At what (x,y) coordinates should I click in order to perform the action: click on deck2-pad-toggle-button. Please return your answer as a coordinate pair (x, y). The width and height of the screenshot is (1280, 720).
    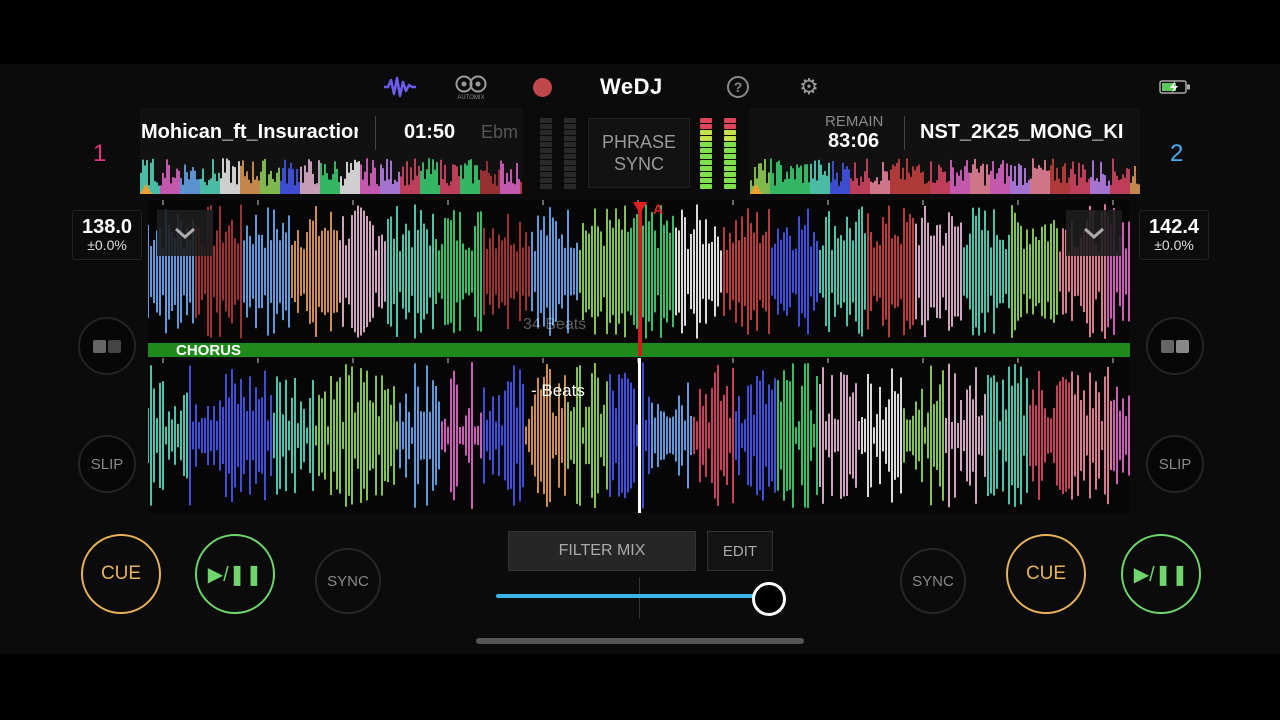
    Looking at the image, I should click on (1175, 346).